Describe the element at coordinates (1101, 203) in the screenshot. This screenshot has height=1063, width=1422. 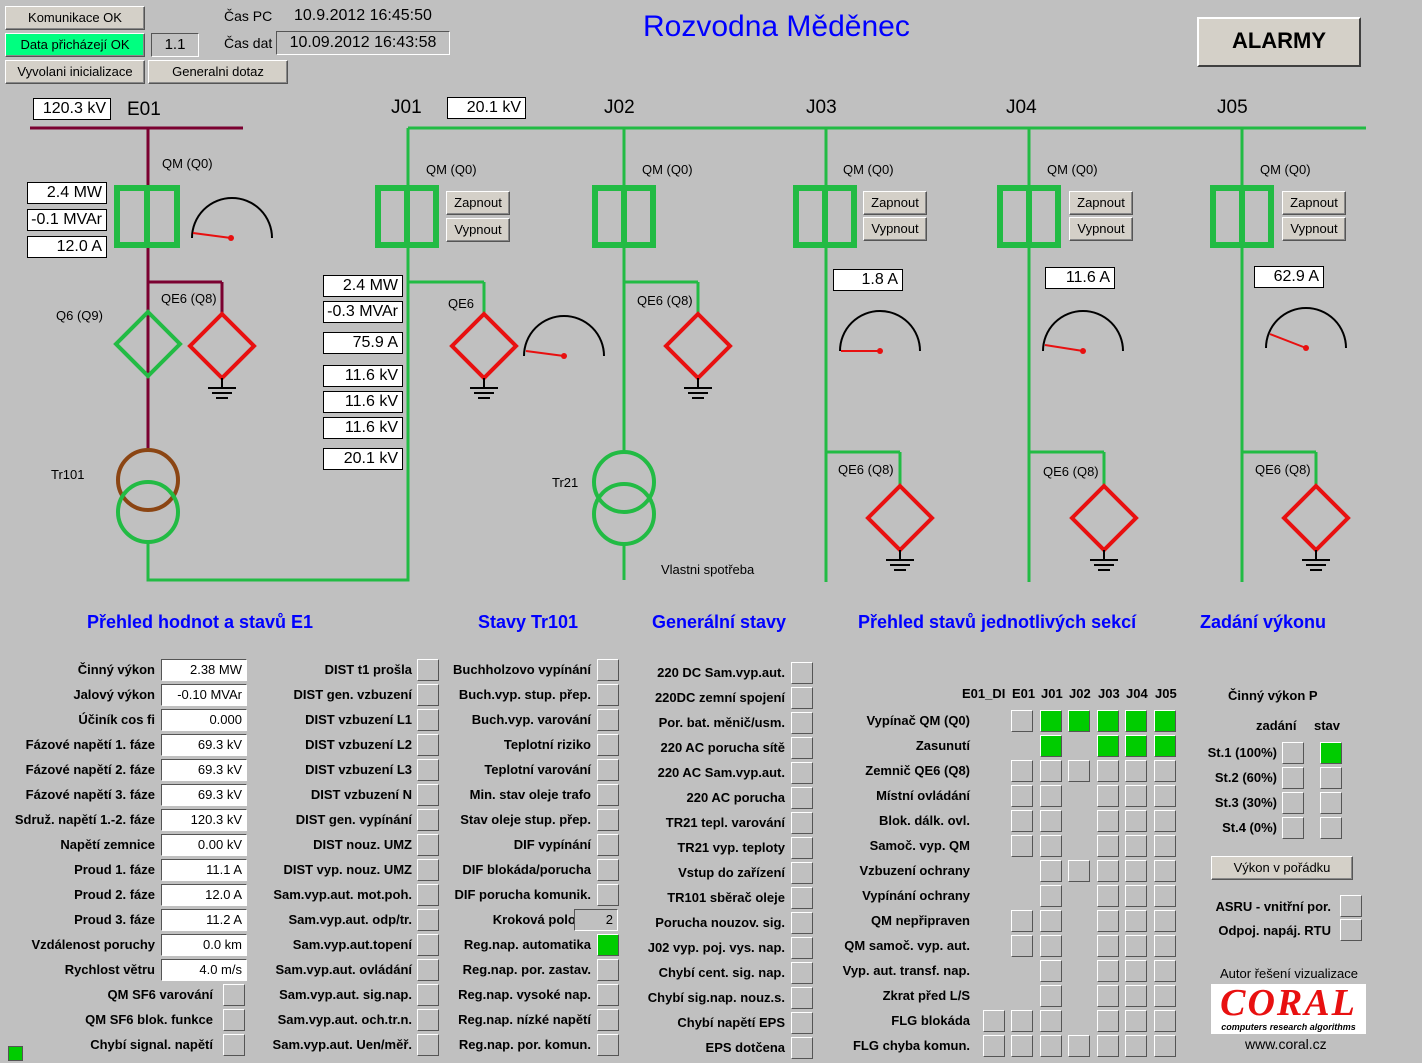
I see `j04-zapnout-button: Zapnout` at that location.